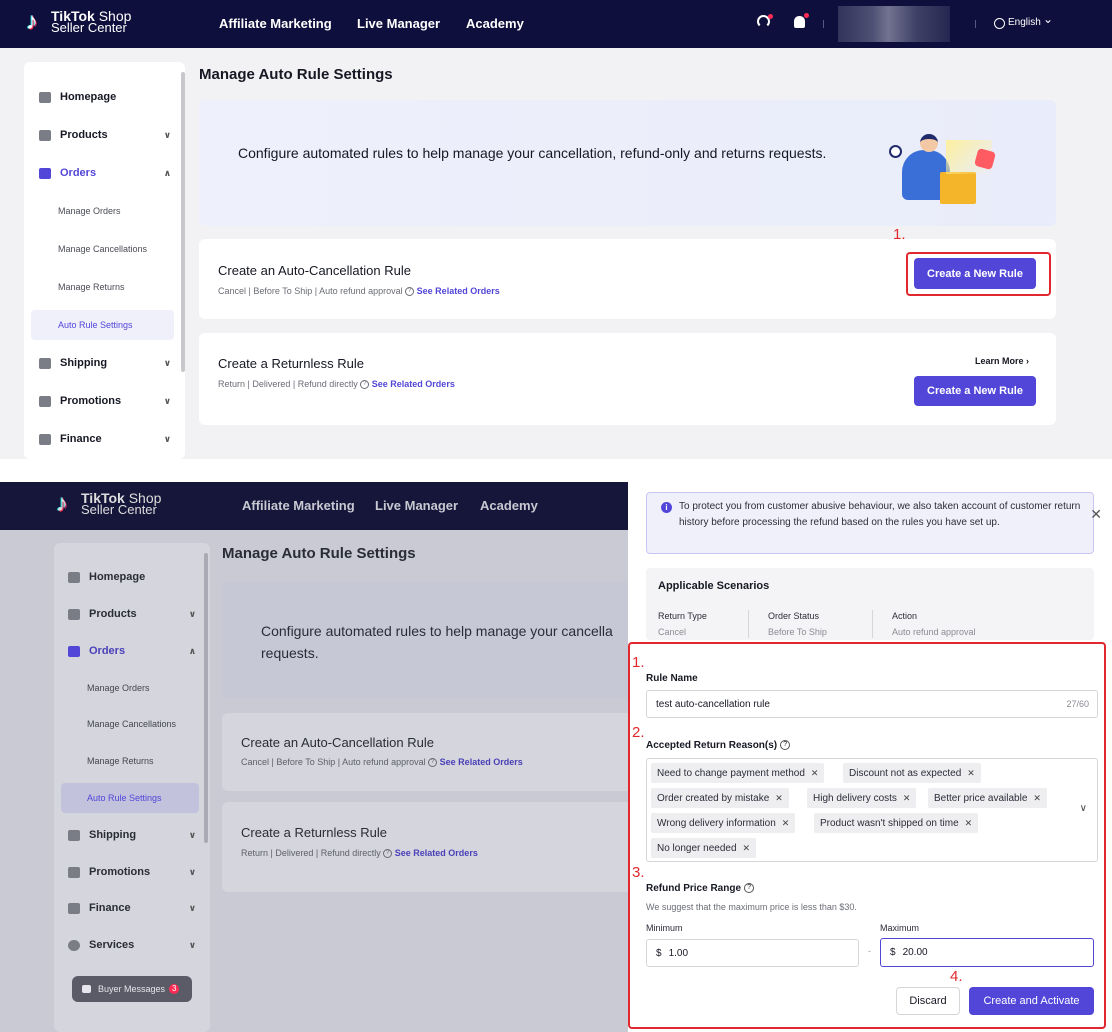 The height and width of the screenshot is (1032, 1112). What do you see at coordinates (894, 24) in the screenshot?
I see `account-avatar-blurred` at bounding box center [894, 24].